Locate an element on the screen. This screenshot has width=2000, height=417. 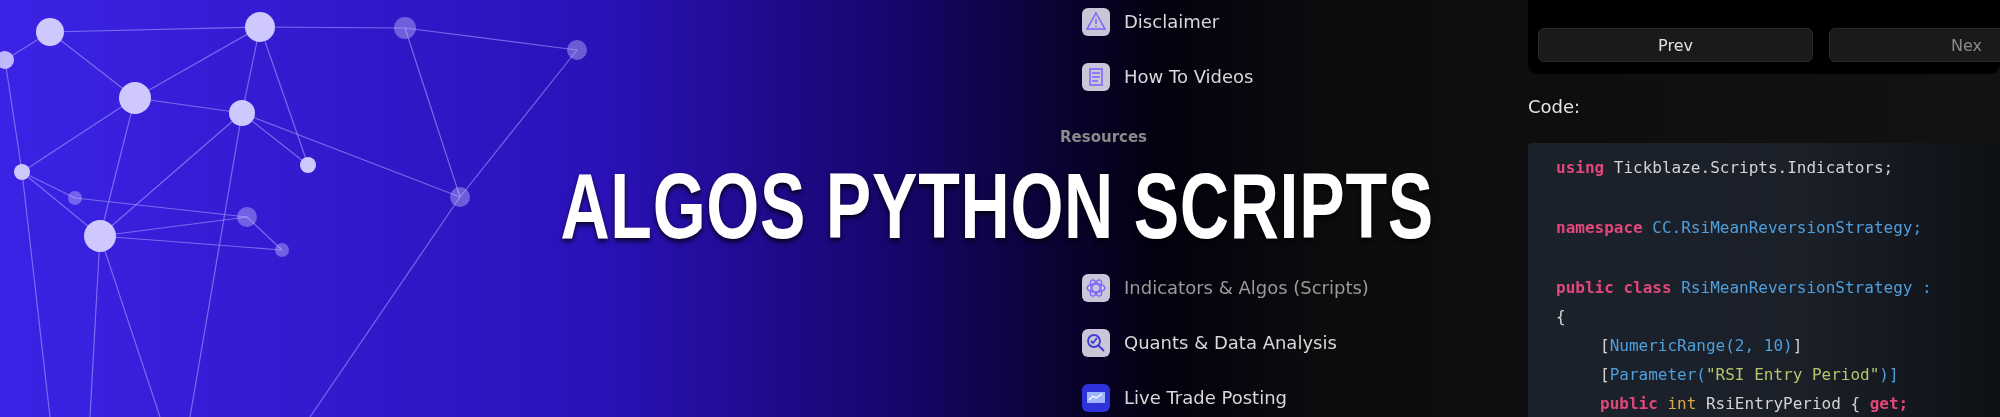
code-line: public int RsiEntryPeriod { get; is located at coordinates (1754, 404).